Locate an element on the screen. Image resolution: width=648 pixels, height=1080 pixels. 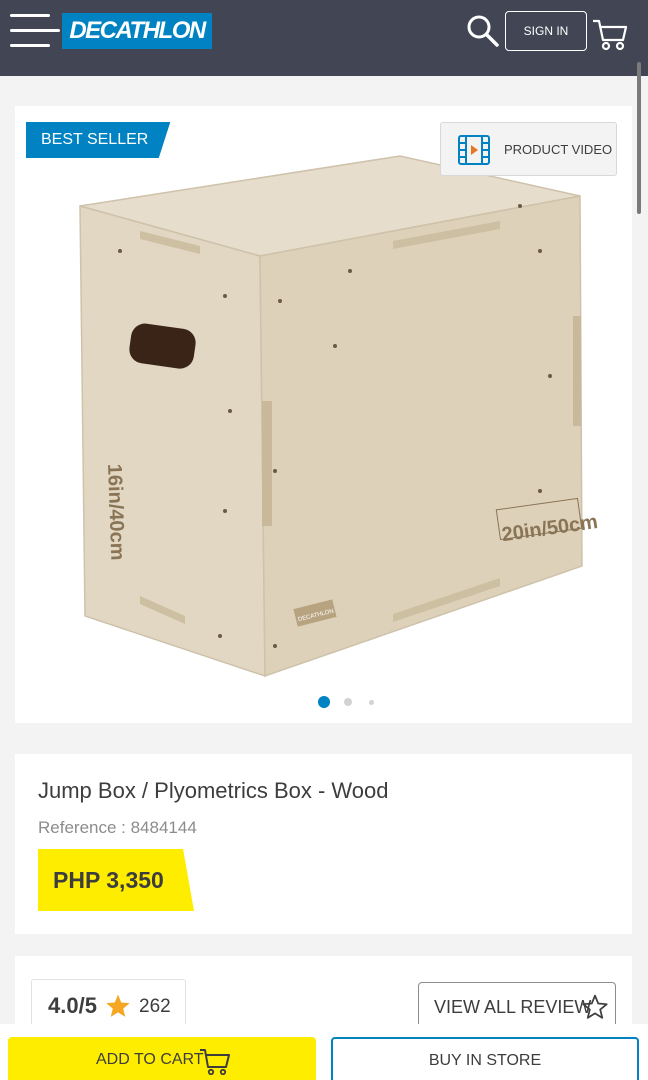
page-scrollbar is located at coordinates (639, 138).